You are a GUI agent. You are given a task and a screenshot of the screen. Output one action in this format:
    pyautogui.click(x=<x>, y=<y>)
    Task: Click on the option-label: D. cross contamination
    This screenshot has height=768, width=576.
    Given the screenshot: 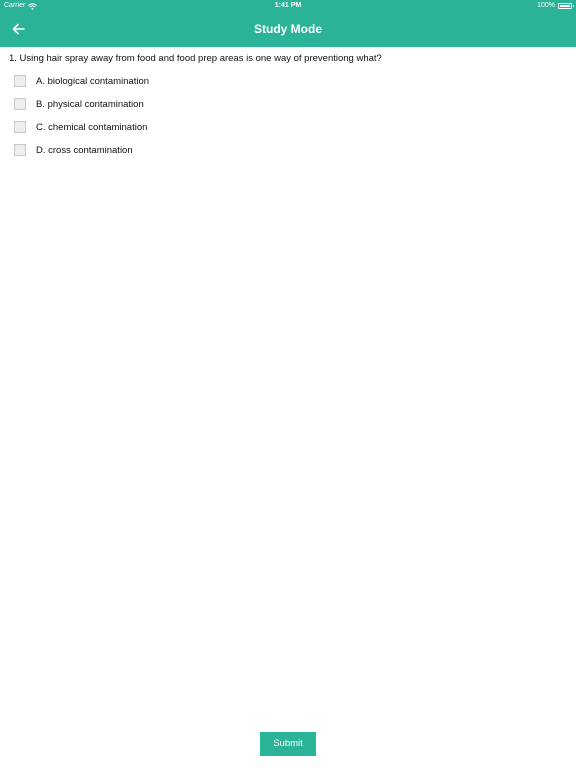 What is the action you would take?
    pyautogui.click(x=84, y=150)
    